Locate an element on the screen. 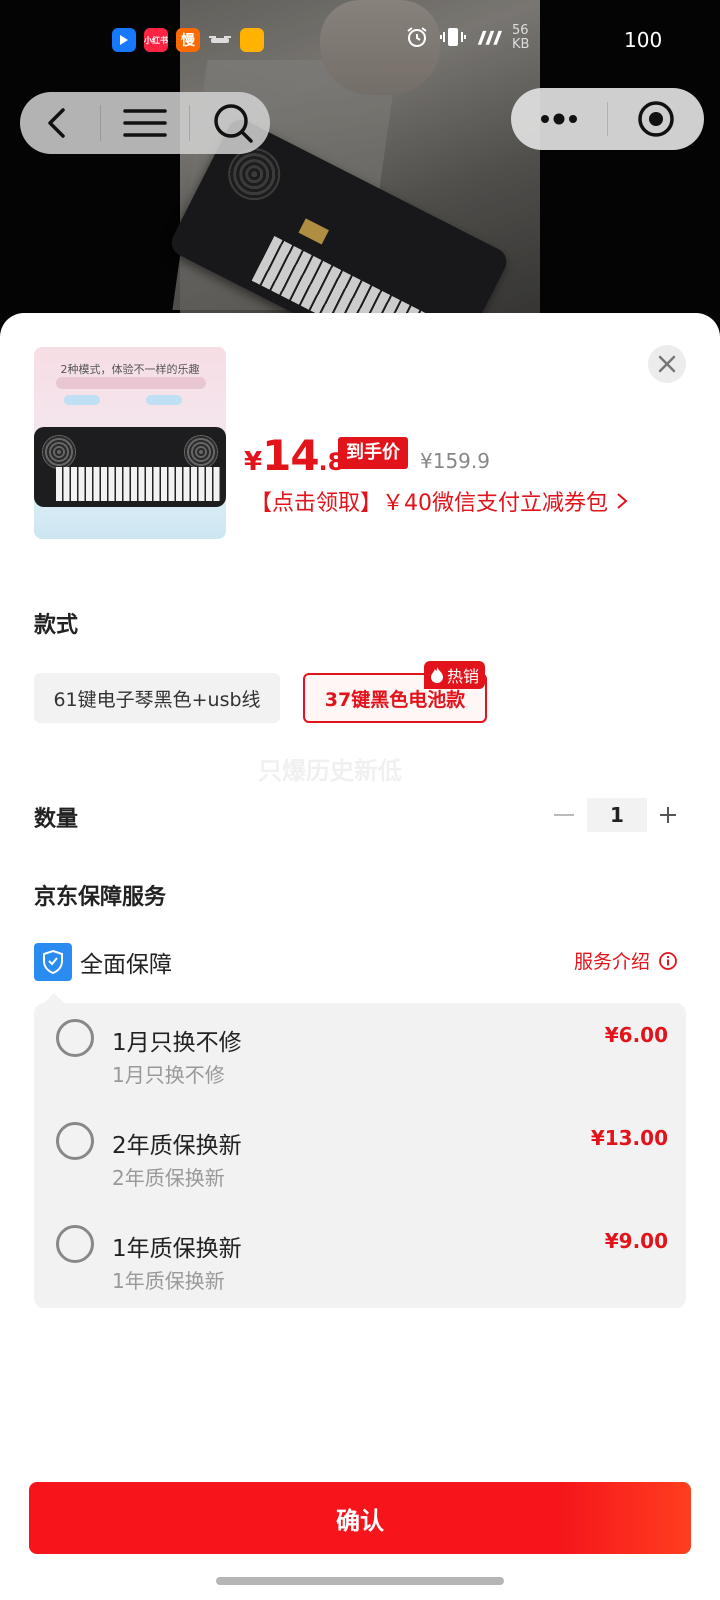 This screenshot has height=1600, width=720. notification-icons: 小红书 慢 is located at coordinates (188, 40).